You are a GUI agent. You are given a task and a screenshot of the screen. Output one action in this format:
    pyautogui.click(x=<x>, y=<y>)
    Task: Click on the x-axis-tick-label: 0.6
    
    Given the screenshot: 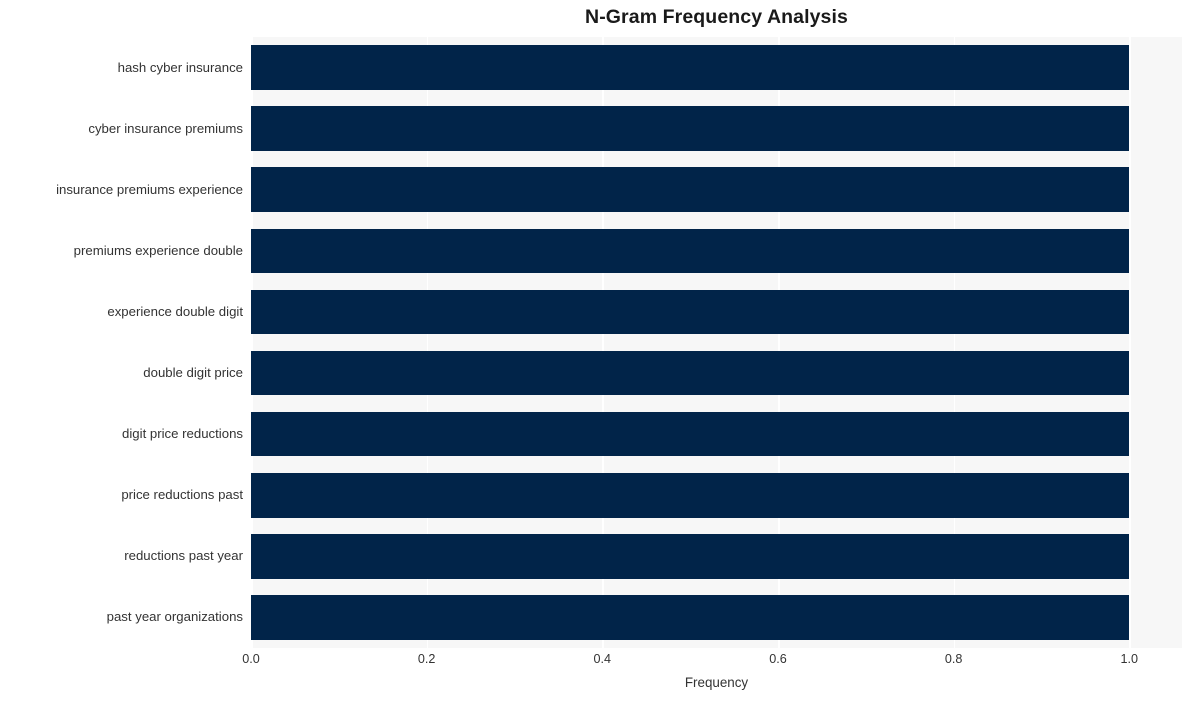 What is the action you would take?
    pyautogui.click(x=778, y=659)
    